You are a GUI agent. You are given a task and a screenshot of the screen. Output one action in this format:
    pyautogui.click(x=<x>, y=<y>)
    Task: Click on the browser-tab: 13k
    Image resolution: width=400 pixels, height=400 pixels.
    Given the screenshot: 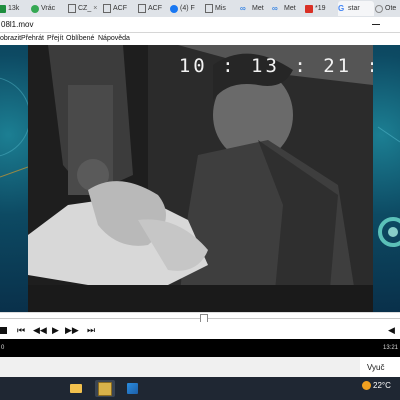 What is the action you would take?
    pyautogui.click(x=15, y=8)
    